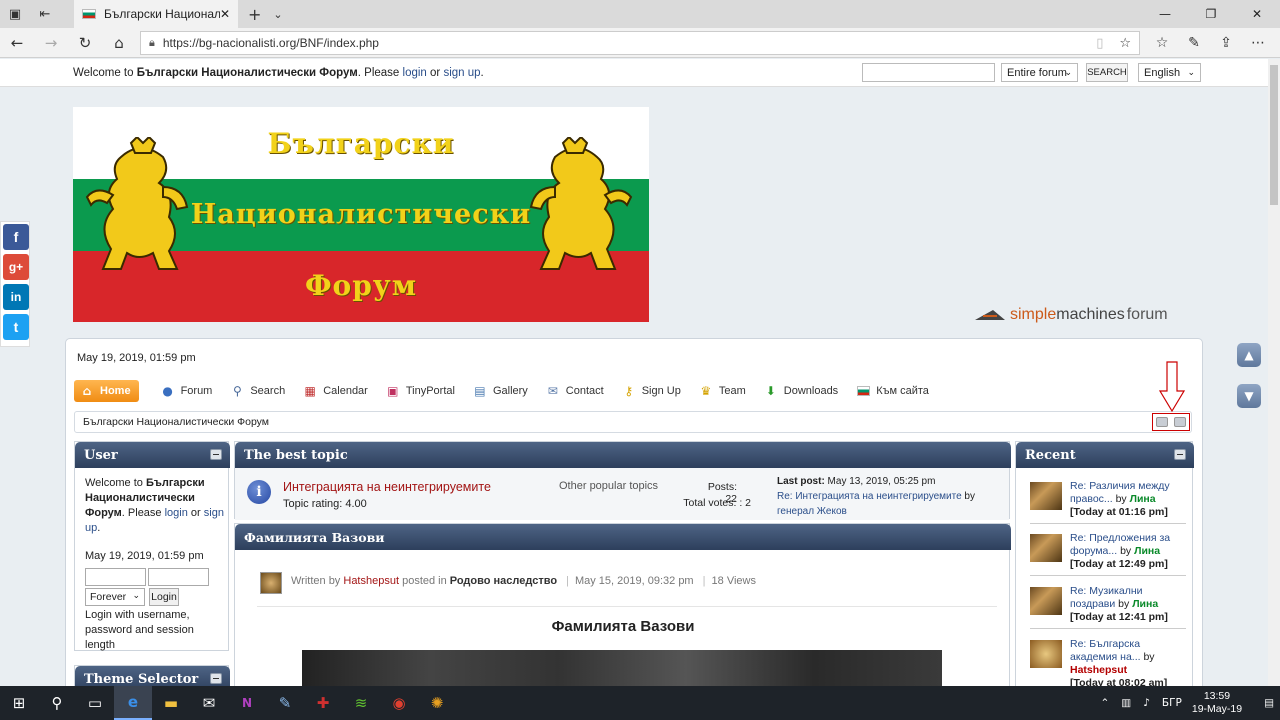  Describe the element at coordinates (176, 422) in the screenshot. I see `breadcrumb-link: Български Националистически Форум` at that location.